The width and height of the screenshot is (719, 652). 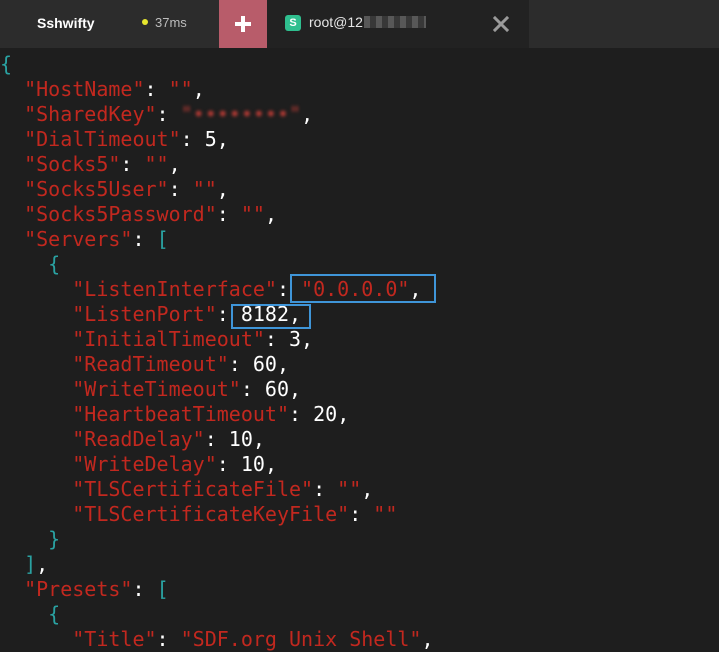 What do you see at coordinates (193, 339) in the screenshot?
I see `terminal-line: "InitialTimeout": 3,` at bounding box center [193, 339].